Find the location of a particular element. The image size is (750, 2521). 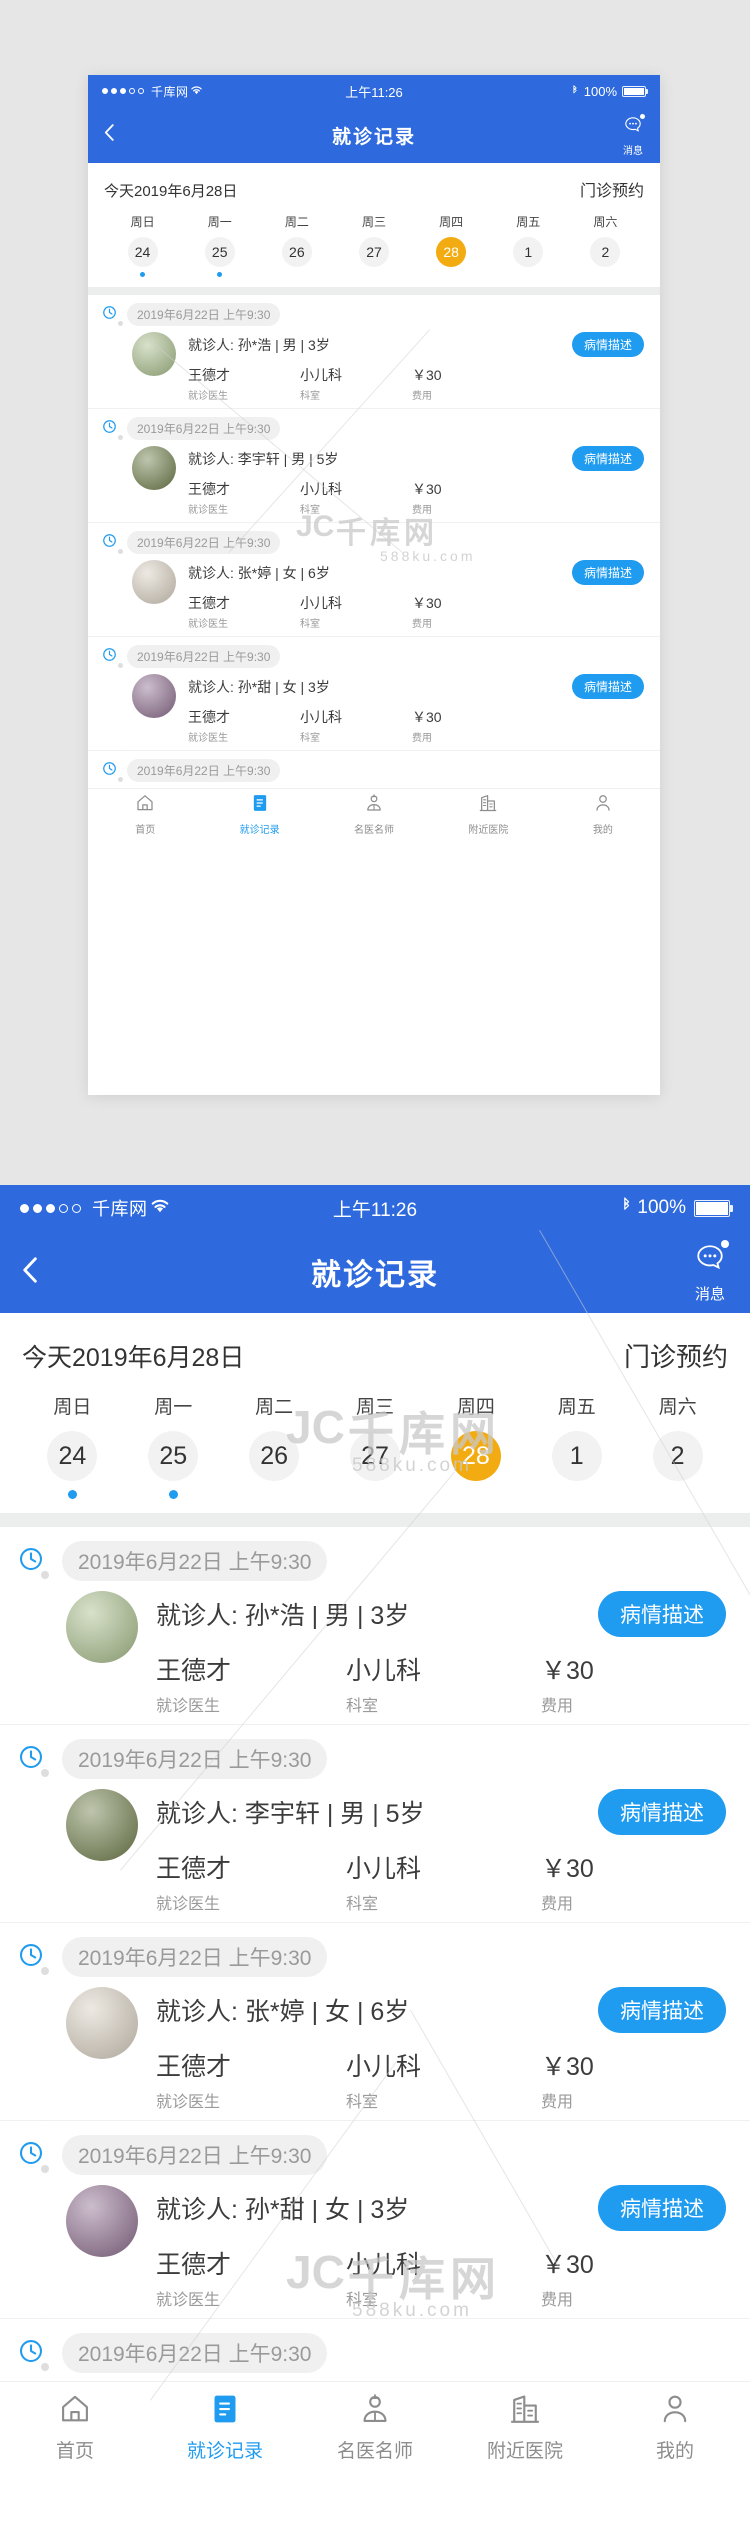

home-icon is located at coordinates (75, 2411).